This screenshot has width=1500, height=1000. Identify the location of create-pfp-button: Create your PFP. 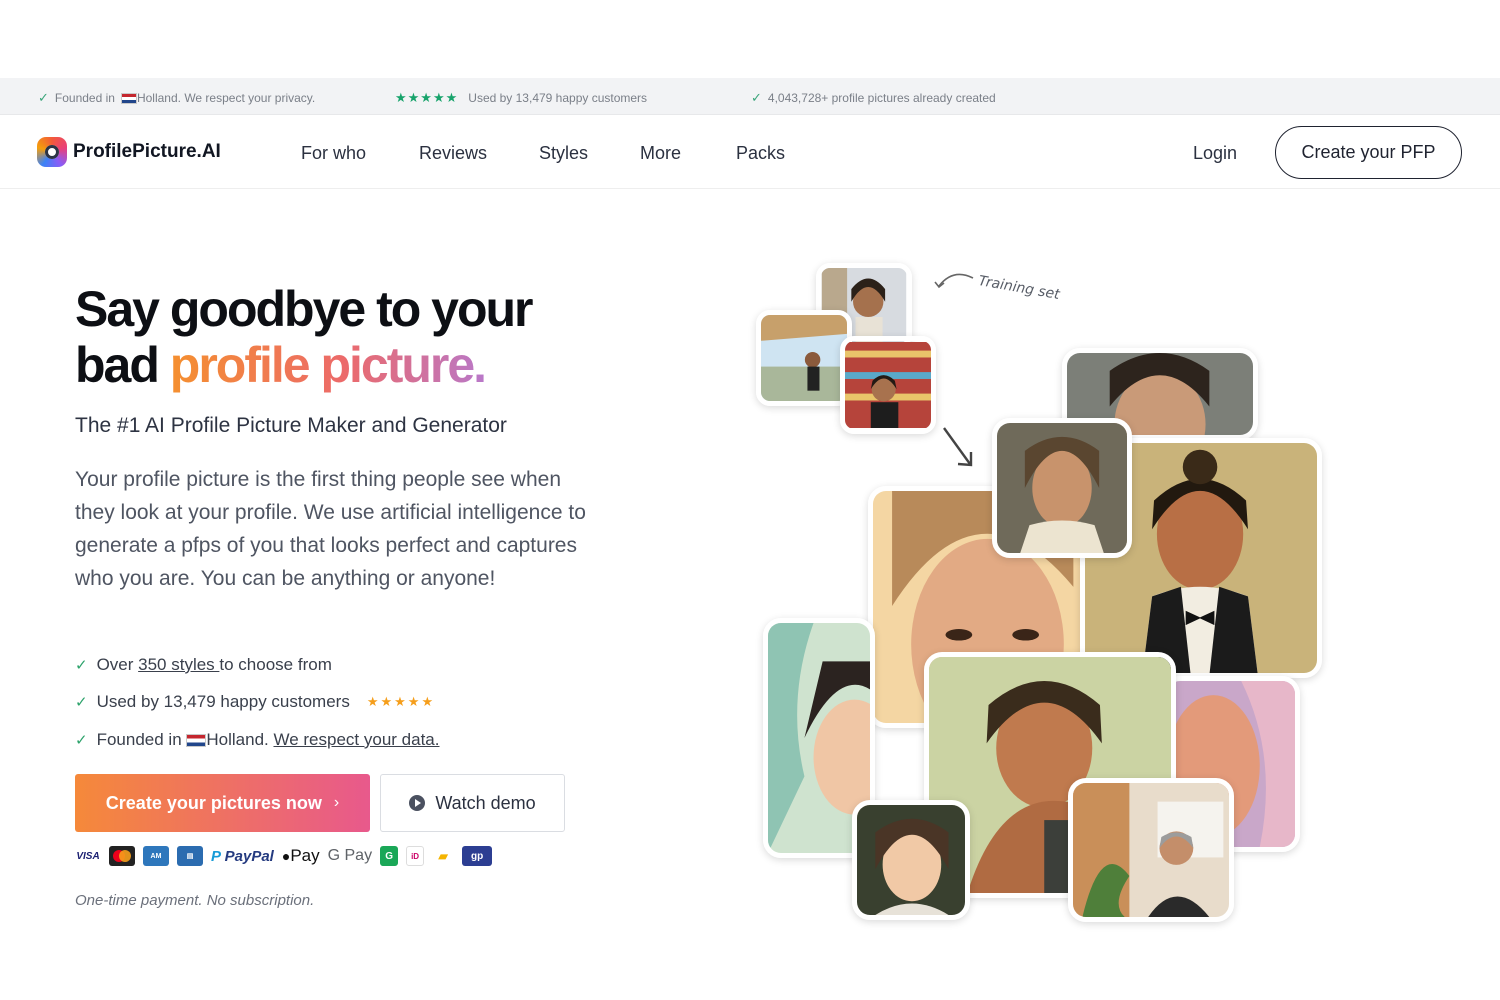
(1368, 152).